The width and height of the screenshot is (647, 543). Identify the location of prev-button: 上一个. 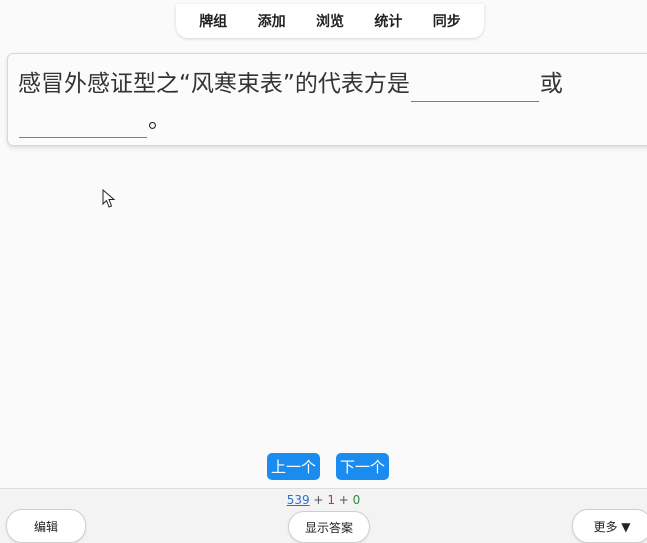
(294, 466).